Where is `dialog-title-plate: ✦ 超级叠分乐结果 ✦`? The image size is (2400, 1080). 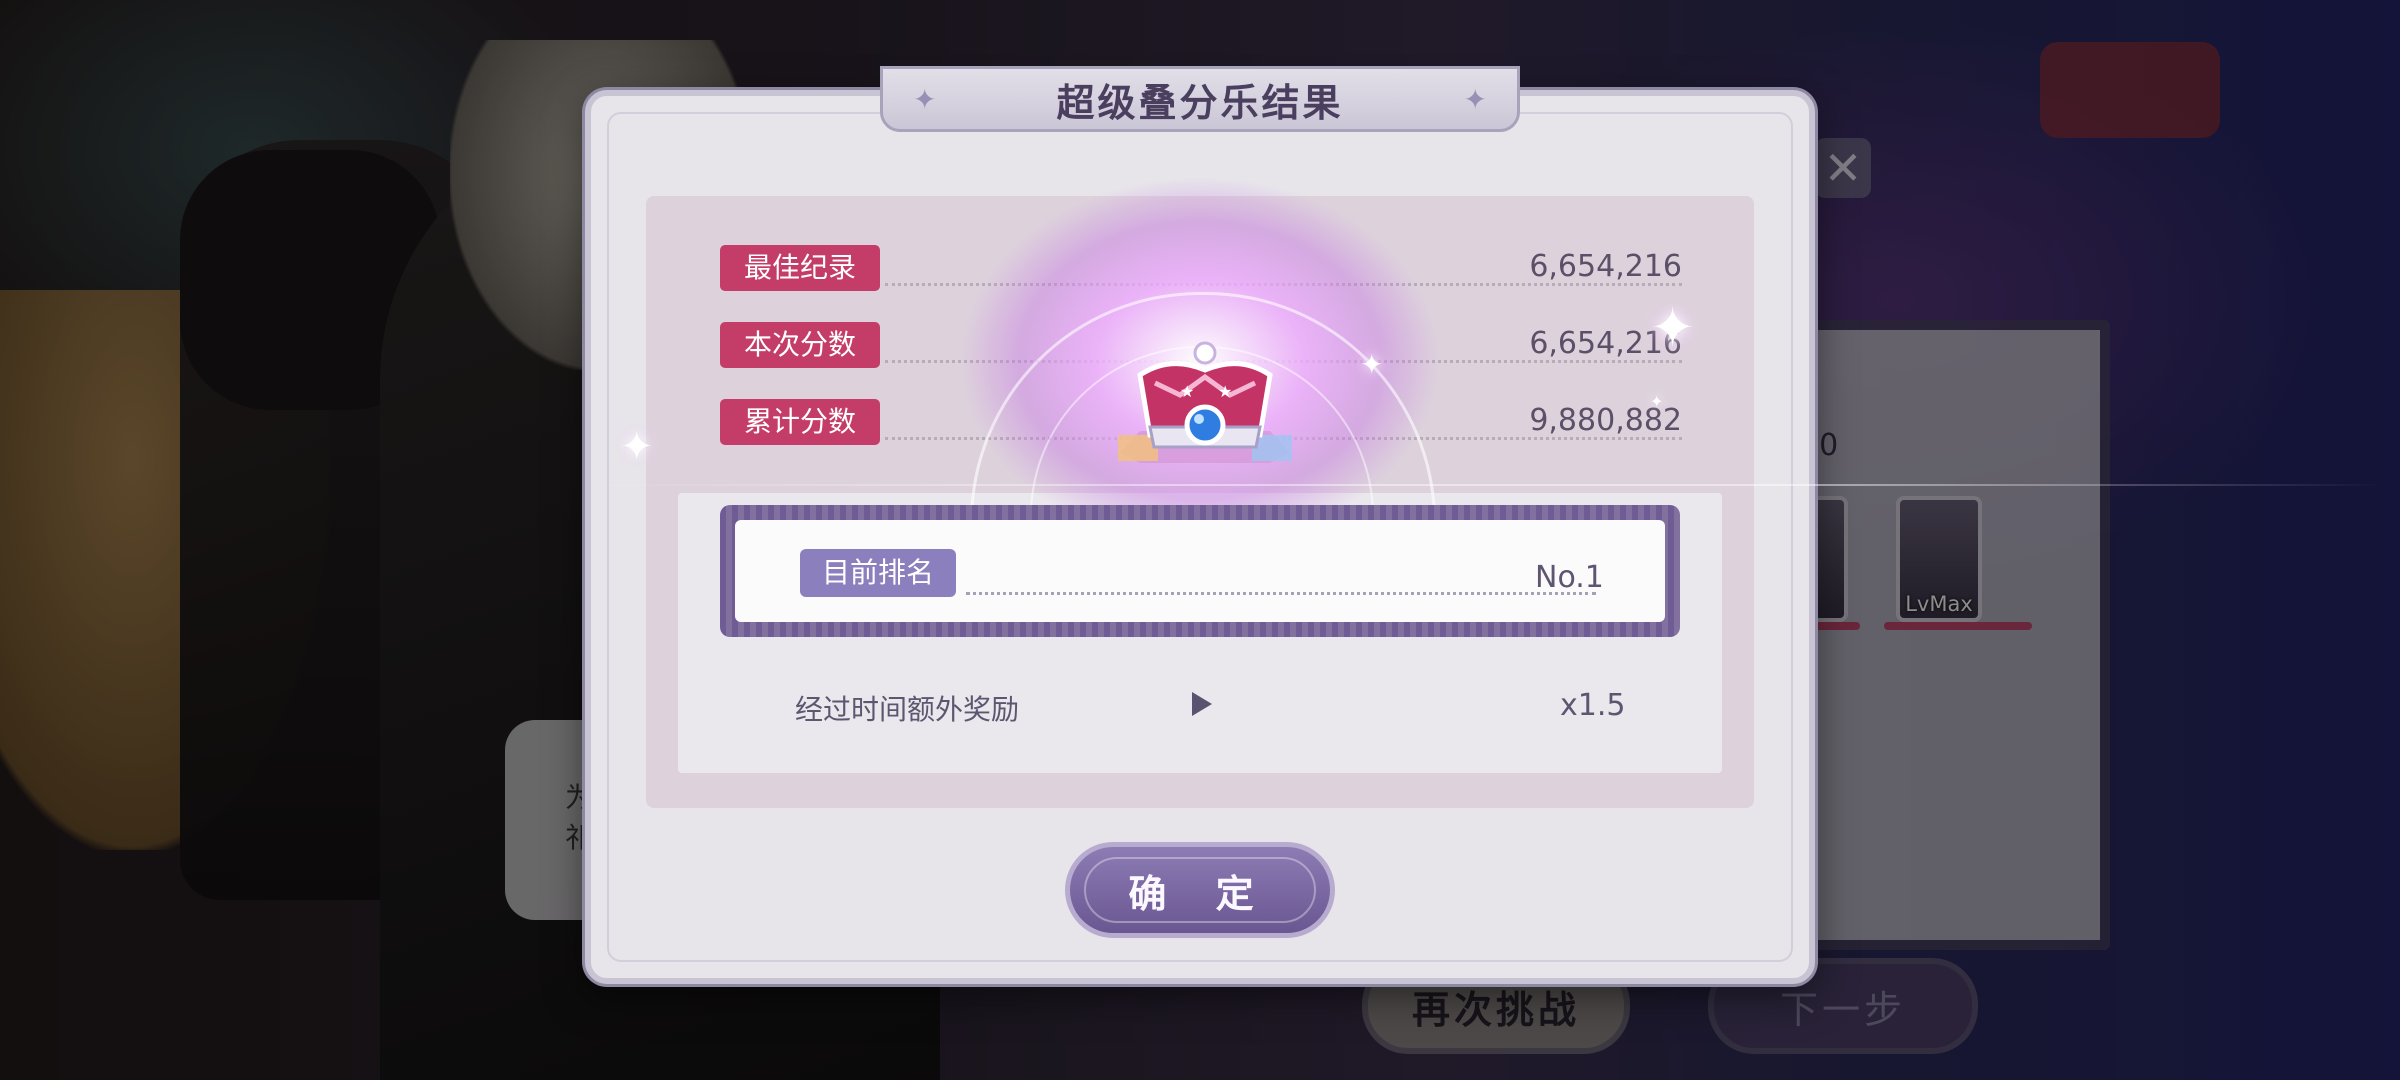
dialog-title-plate: ✦ 超级叠分乐结果 ✦ is located at coordinates (1200, 99).